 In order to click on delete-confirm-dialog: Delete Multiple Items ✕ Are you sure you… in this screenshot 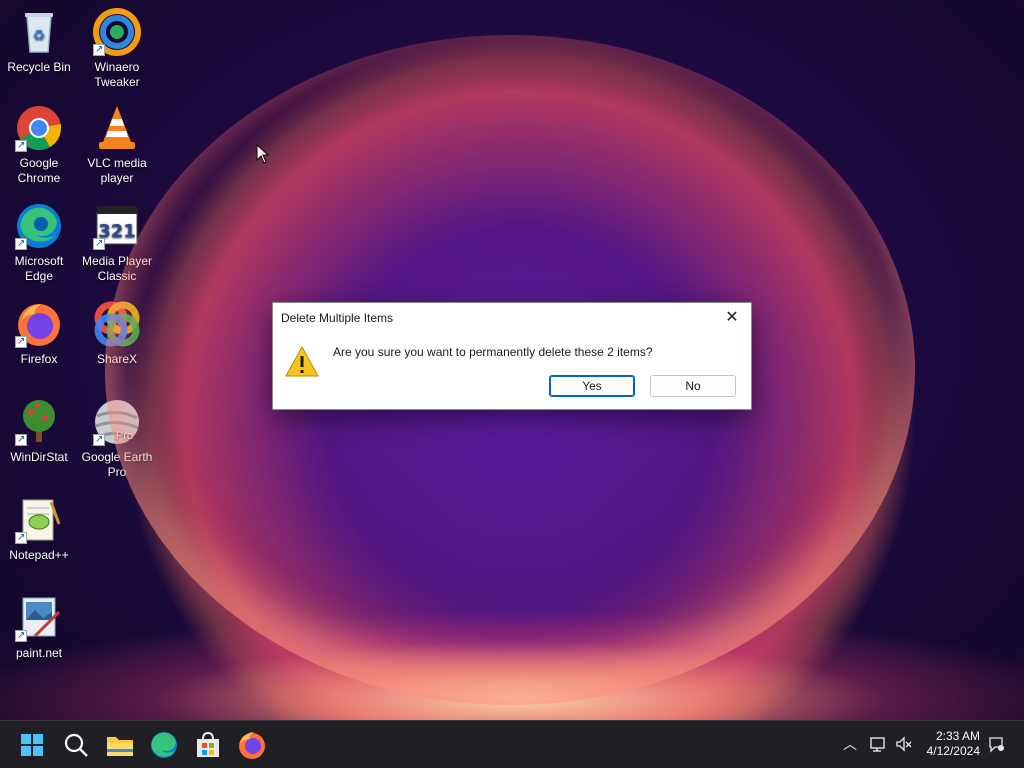, I will do `click(512, 356)`.